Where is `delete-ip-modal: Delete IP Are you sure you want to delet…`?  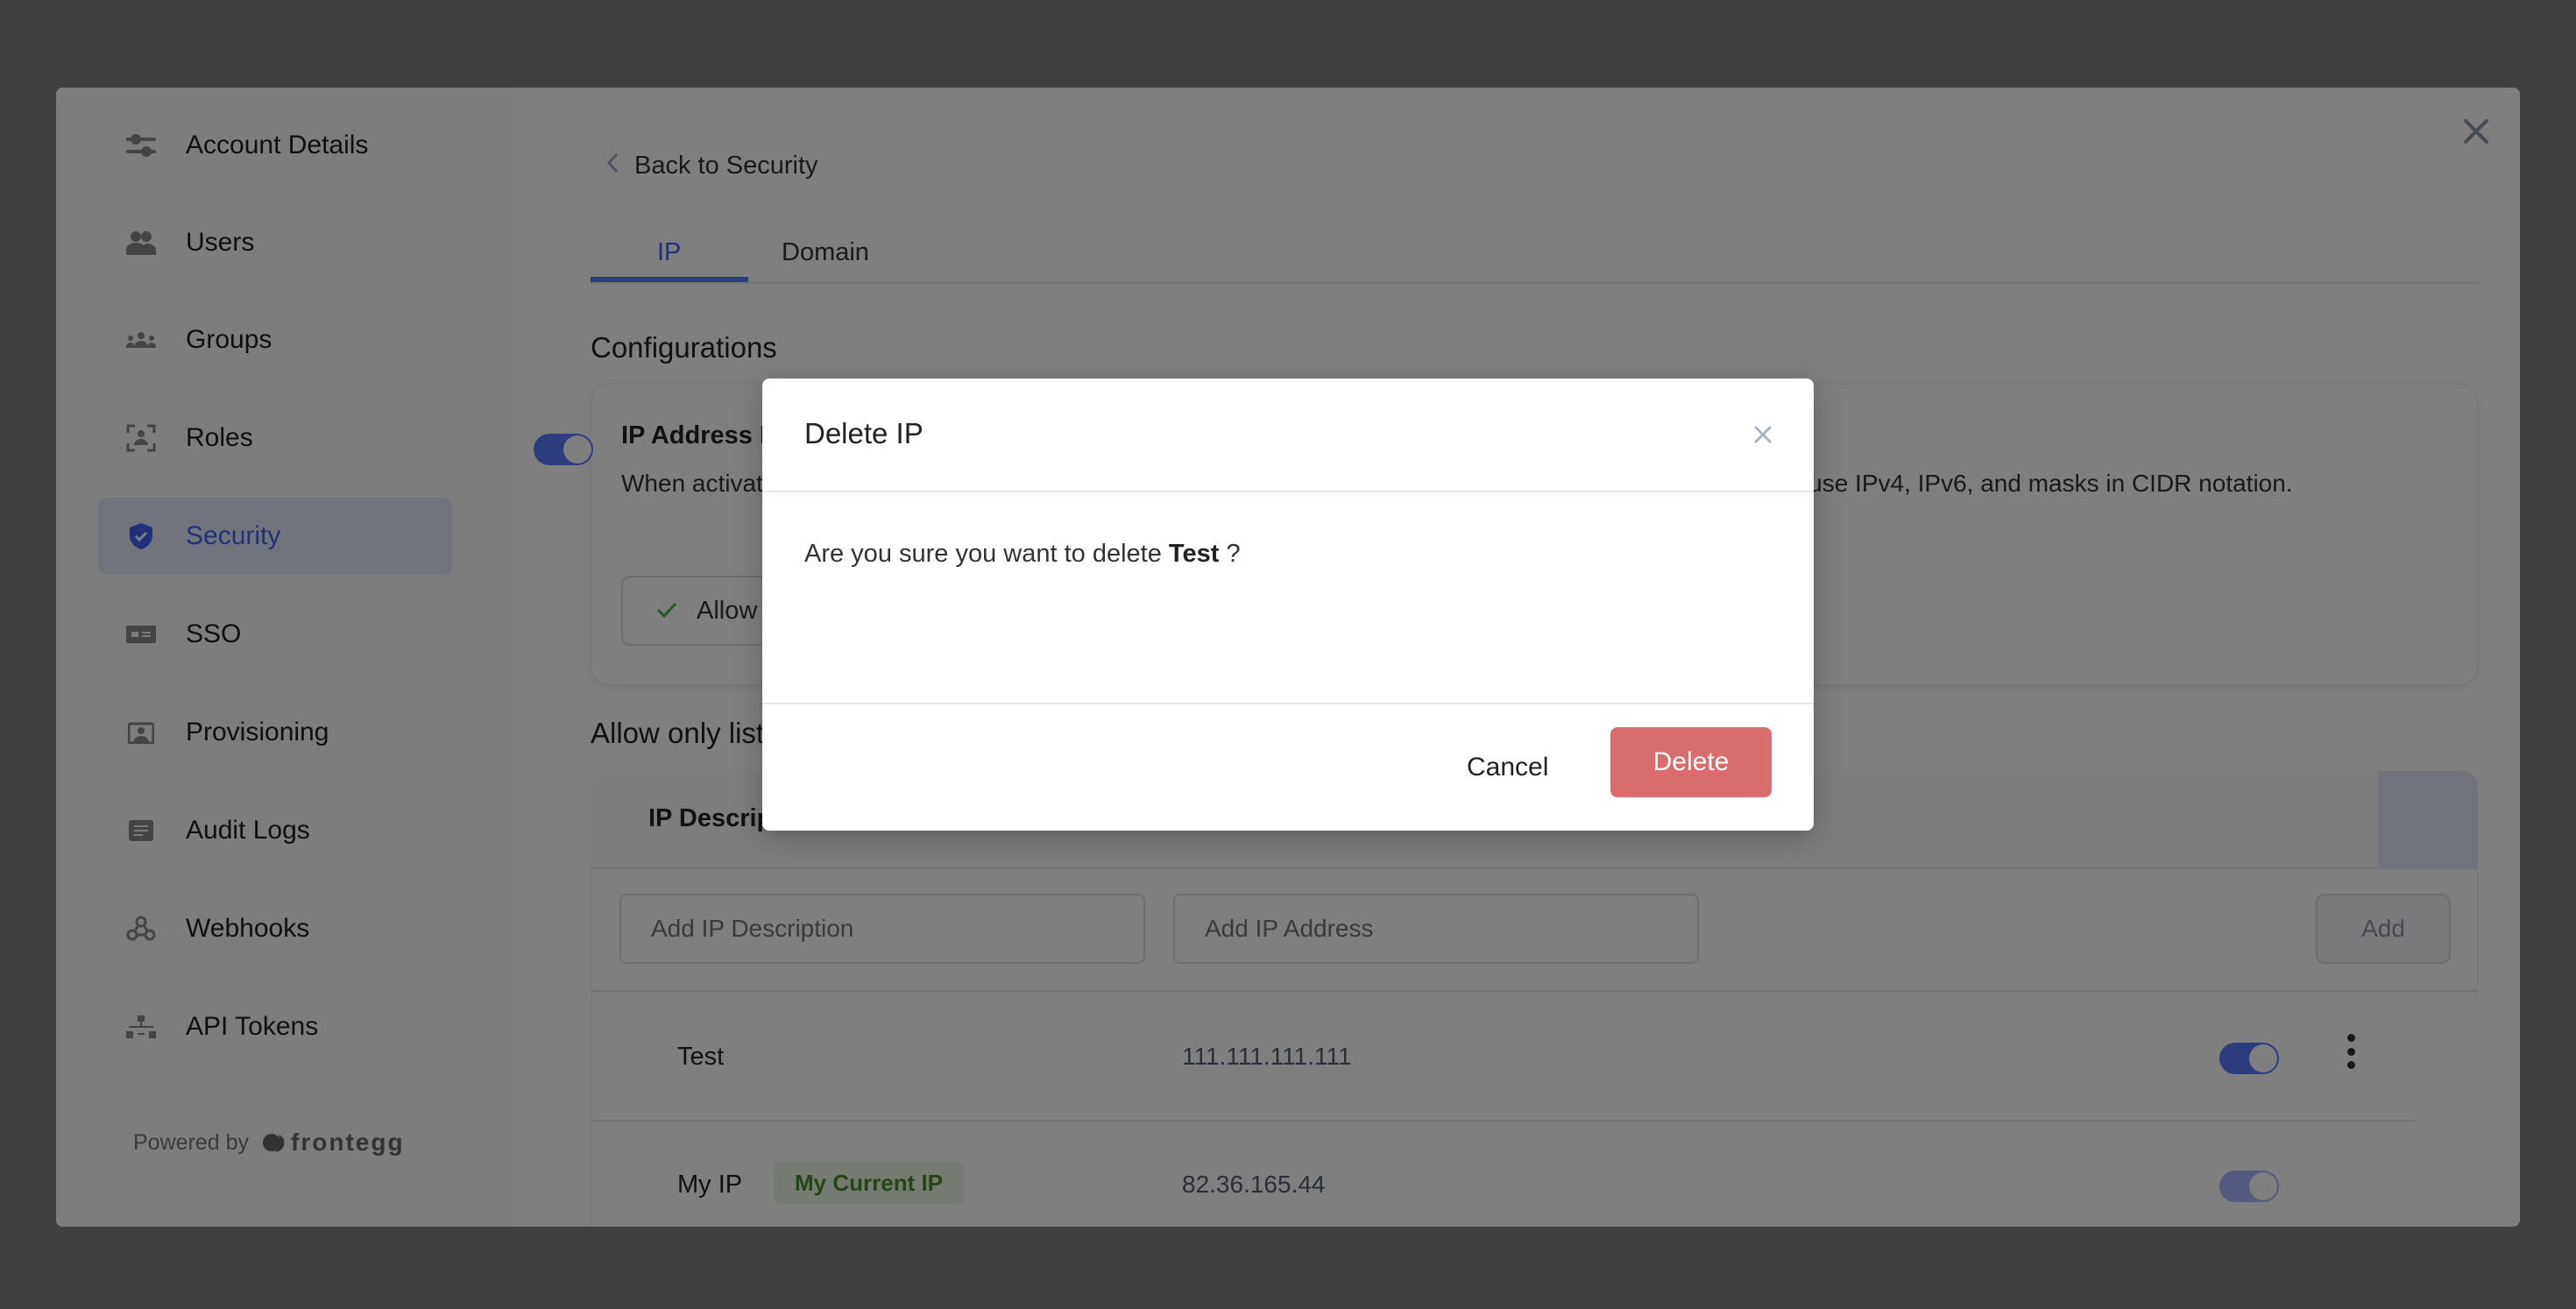
delete-ip-modal: Delete IP Are you sure you want to delet… is located at coordinates (1288, 605).